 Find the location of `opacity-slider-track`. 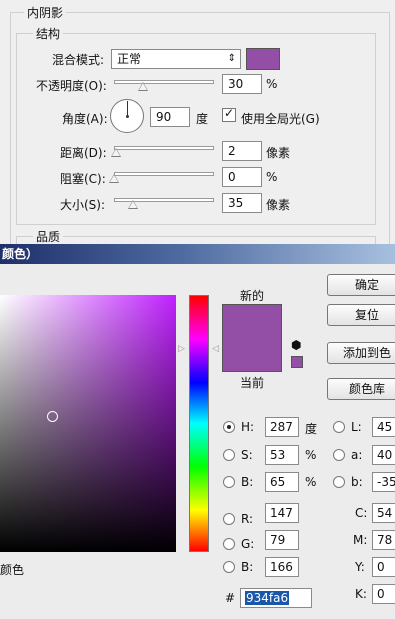

opacity-slider-track is located at coordinates (164, 82).